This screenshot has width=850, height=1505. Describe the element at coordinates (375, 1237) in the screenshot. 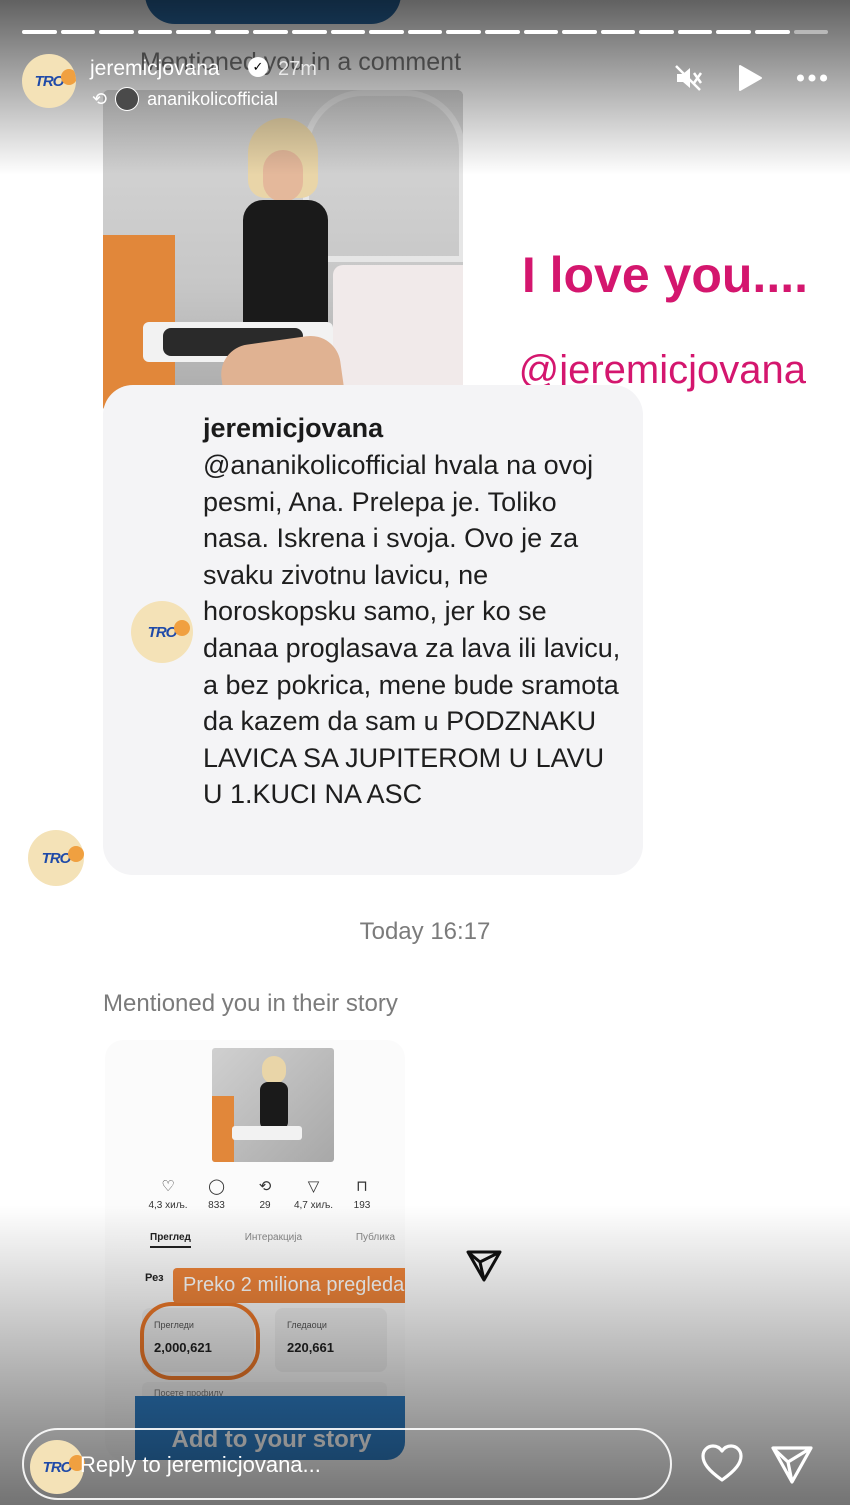

I see `tab-audience: Публика` at that location.